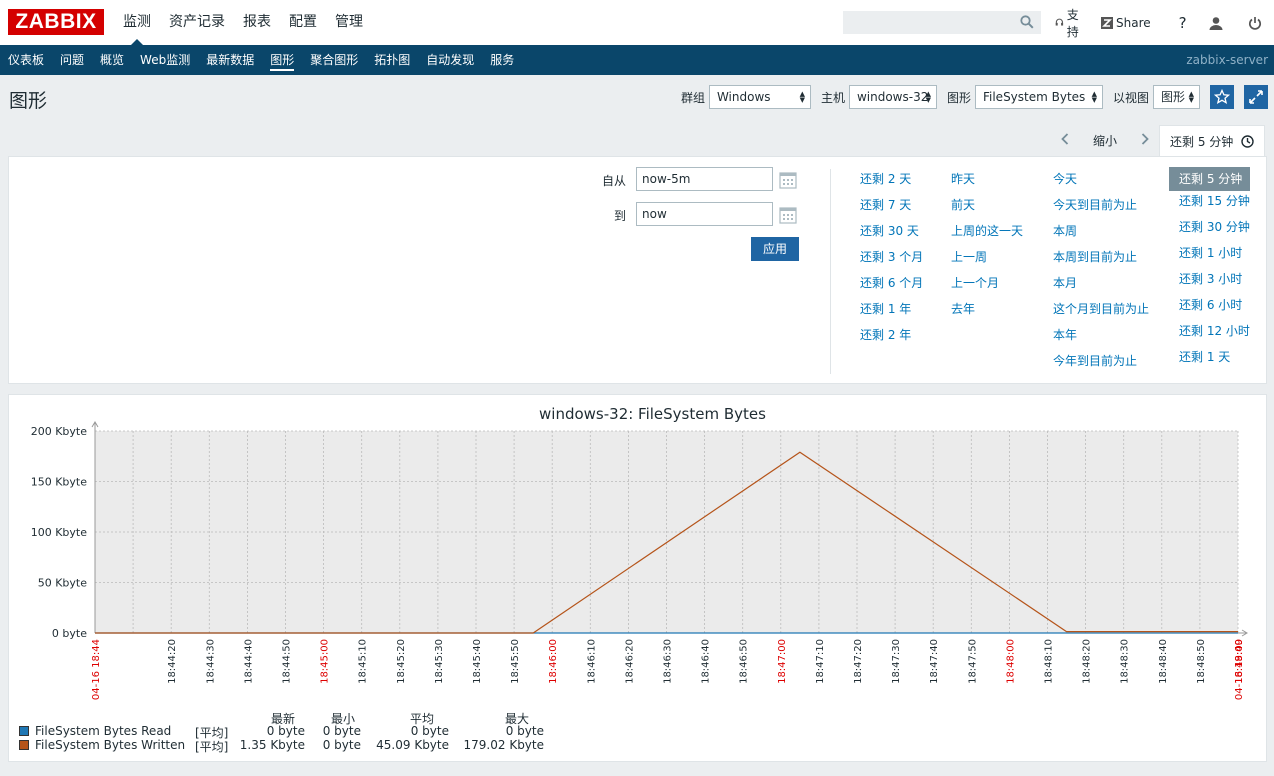 Image resolution: width=1274 pixels, height=776 pixels. What do you see at coordinates (1101, 340) in the screenshot?
I see `quick-range-link: 本年` at bounding box center [1101, 340].